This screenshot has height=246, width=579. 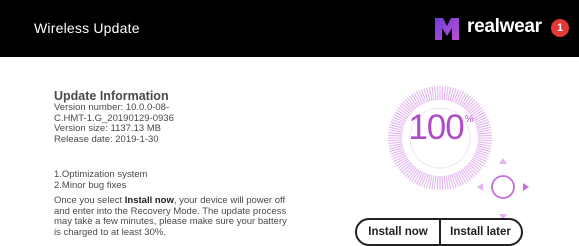 I want to click on release-note-item: 2.Minor bug fixes, so click(x=90, y=185).